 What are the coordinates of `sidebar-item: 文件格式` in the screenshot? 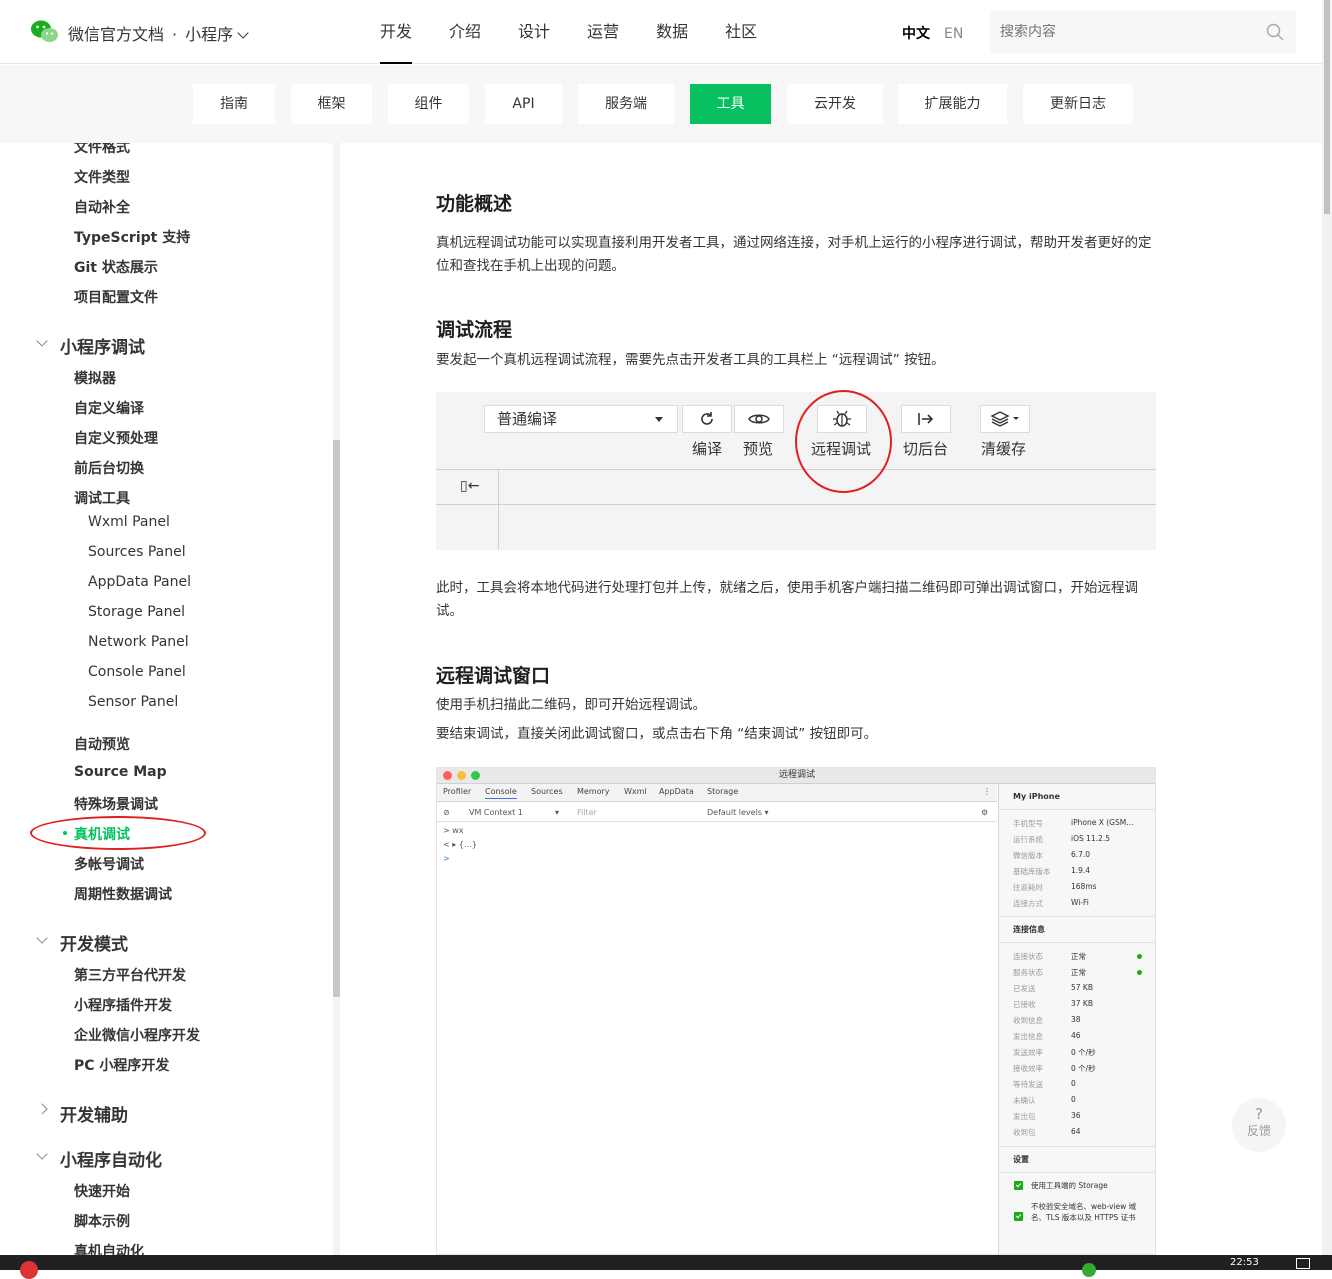 It's located at (102, 150).